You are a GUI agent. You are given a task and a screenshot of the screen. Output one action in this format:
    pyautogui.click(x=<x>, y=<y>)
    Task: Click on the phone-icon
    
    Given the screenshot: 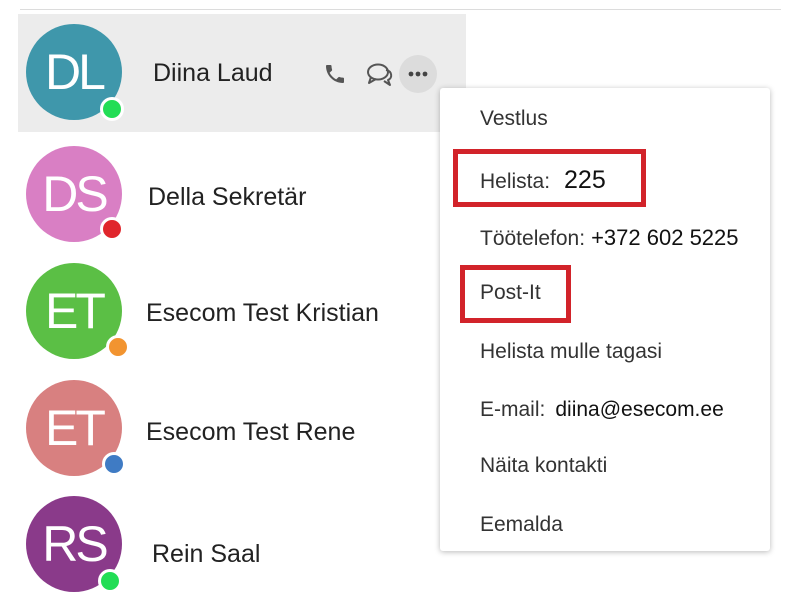 What is the action you would take?
    pyautogui.click(x=335, y=74)
    